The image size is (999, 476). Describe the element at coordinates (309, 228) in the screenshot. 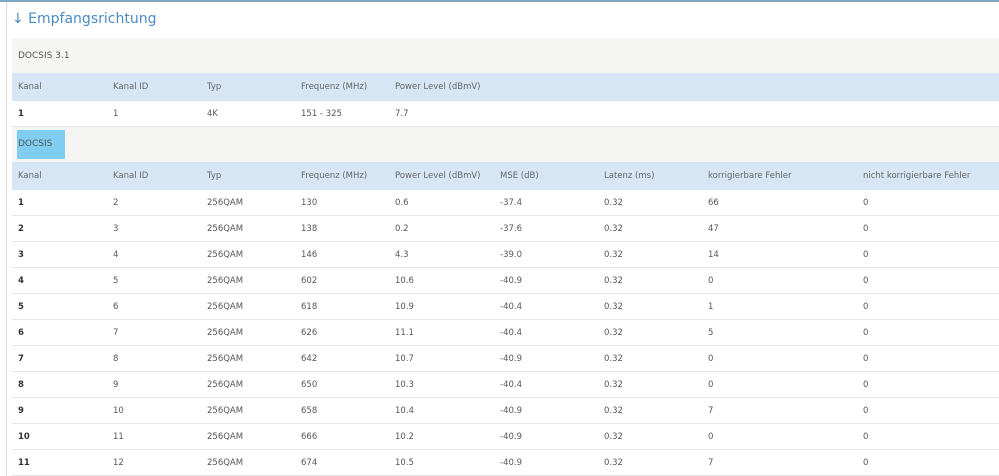

I see `table-cell: 138` at that location.